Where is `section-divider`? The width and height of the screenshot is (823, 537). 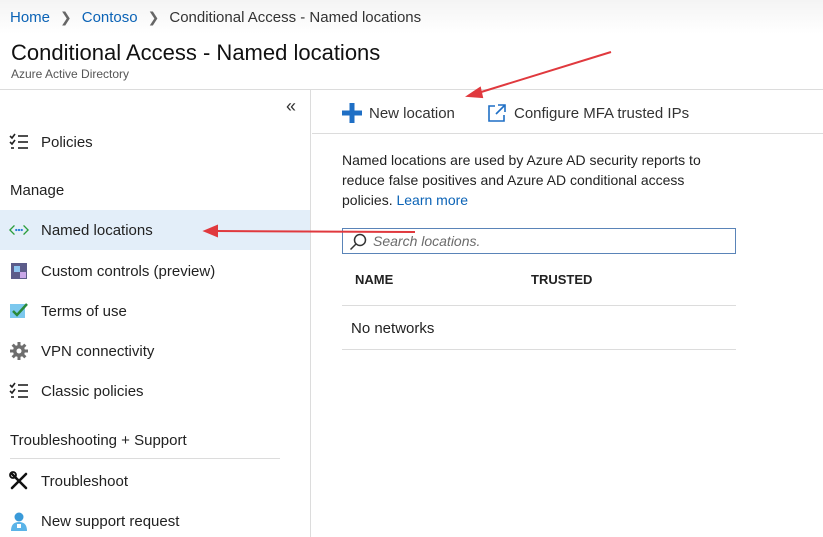
section-divider is located at coordinates (145, 458).